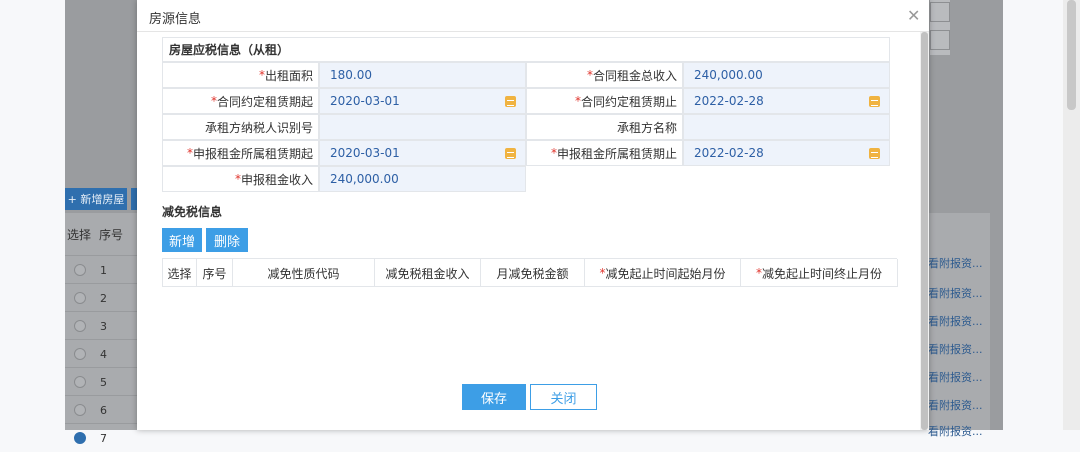 This screenshot has width=1080, height=452. I want to click on dialog-header, so click(533, 16).